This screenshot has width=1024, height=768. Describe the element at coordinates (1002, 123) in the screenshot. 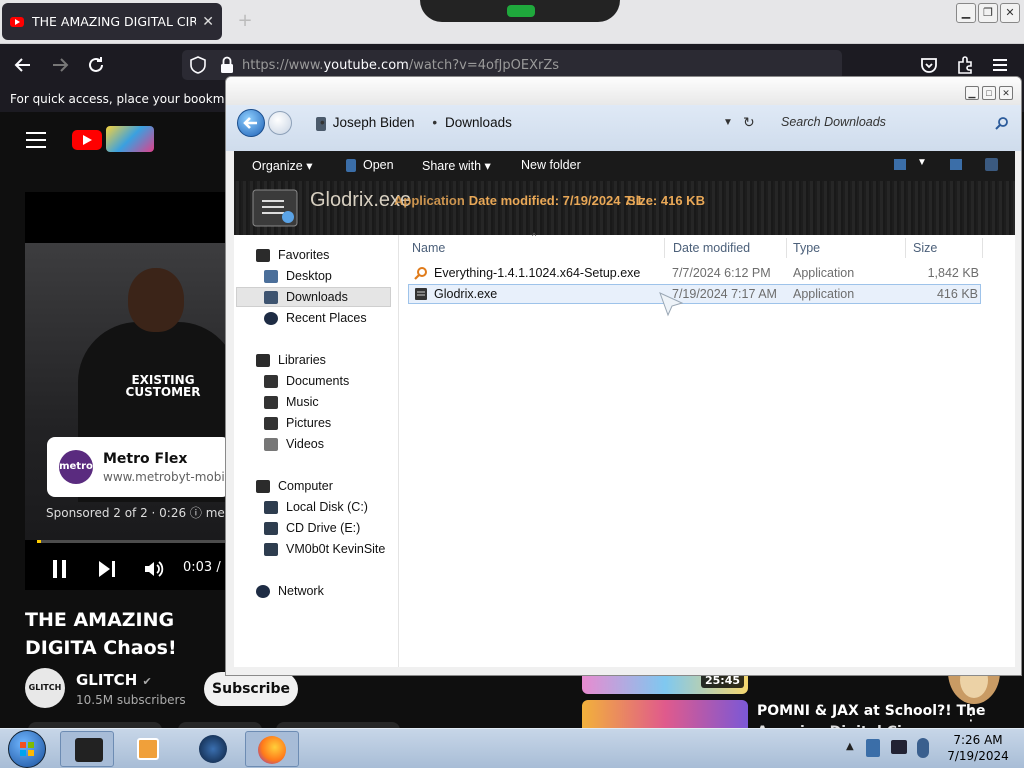

I see `search-icon` at that location.